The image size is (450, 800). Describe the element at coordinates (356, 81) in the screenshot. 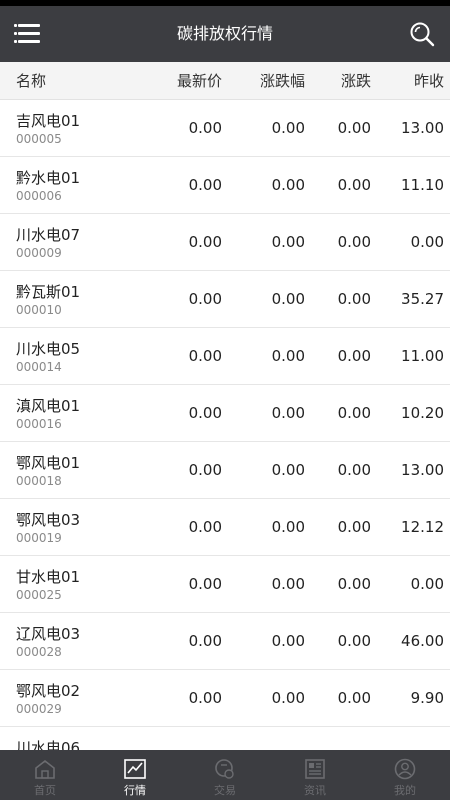

I see `col-change: 涨跌` at that location.